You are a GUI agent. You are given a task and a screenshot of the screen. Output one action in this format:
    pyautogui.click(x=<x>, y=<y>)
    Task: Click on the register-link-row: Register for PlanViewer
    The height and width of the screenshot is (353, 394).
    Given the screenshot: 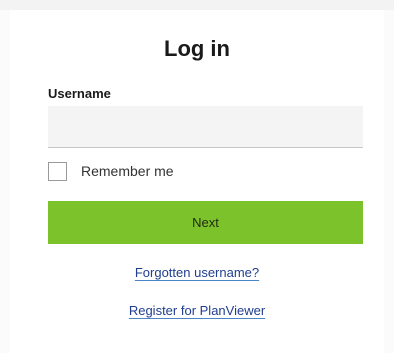 What is the action you would take?
    pyautogui.click(x=197, y=310)
    